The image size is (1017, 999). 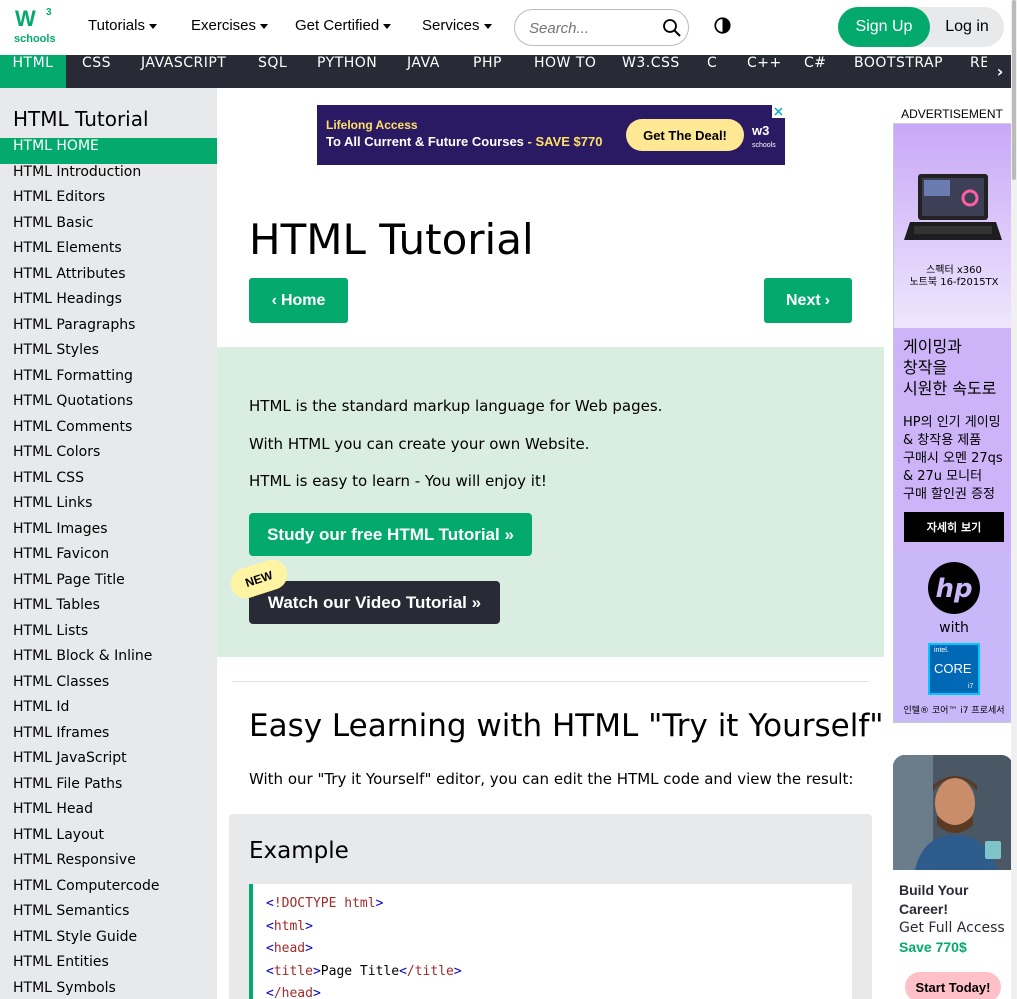 I want to click on sidebar-item: HTML Links, so click(x=108, y=508).